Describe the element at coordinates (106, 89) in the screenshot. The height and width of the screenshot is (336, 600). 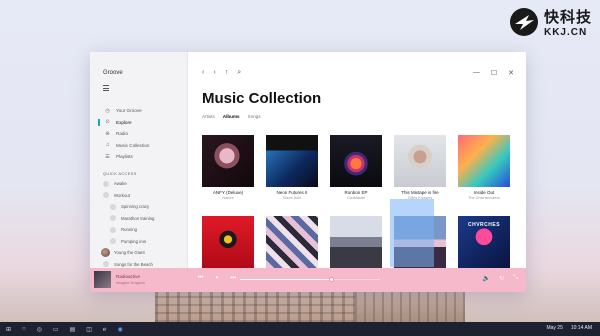
I see `hamburger-menu-icon` at that location.